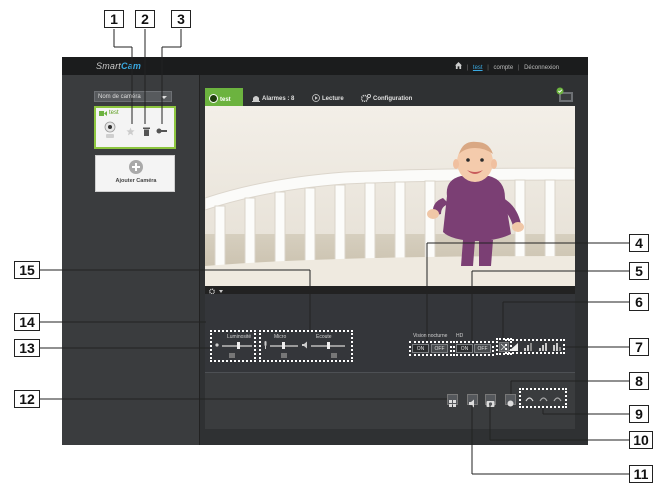 This screenshot has height=496, width=664. What do you see at coordinates (639, 381) in the screenshot?
I see `callout-8: 8` at bounding box center [639, 381].